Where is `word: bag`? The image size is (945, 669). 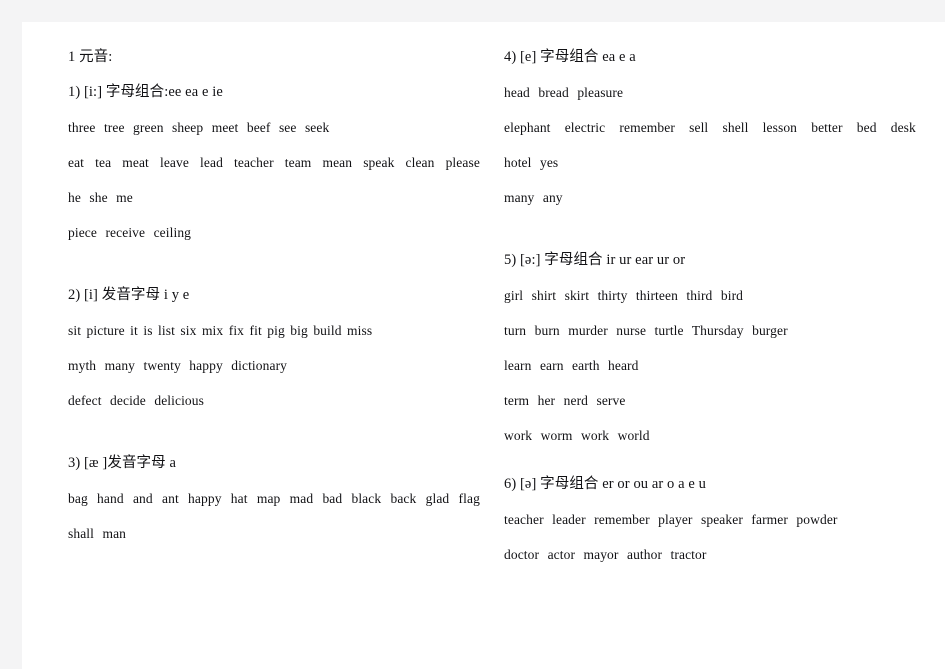 word: bag is located at coordinates (78, 498).